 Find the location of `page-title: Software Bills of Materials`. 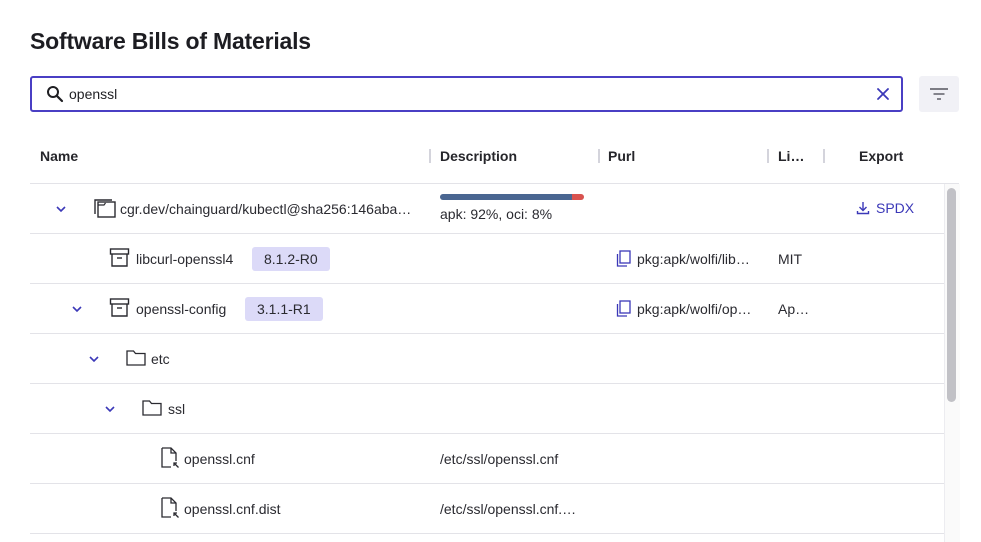

page-title: Software Bills of Materials is located at coordinates (170, 41).